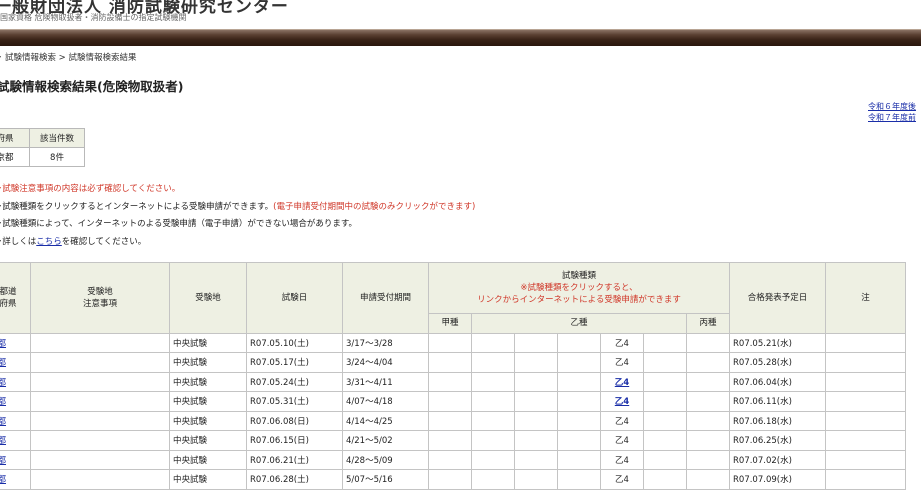  What do you see at coordinates (90, 189) in the screenshot?
I see `note-caution: ･試験注意事項の内容は必ず確認してください。` at bounding box center [90, 189].